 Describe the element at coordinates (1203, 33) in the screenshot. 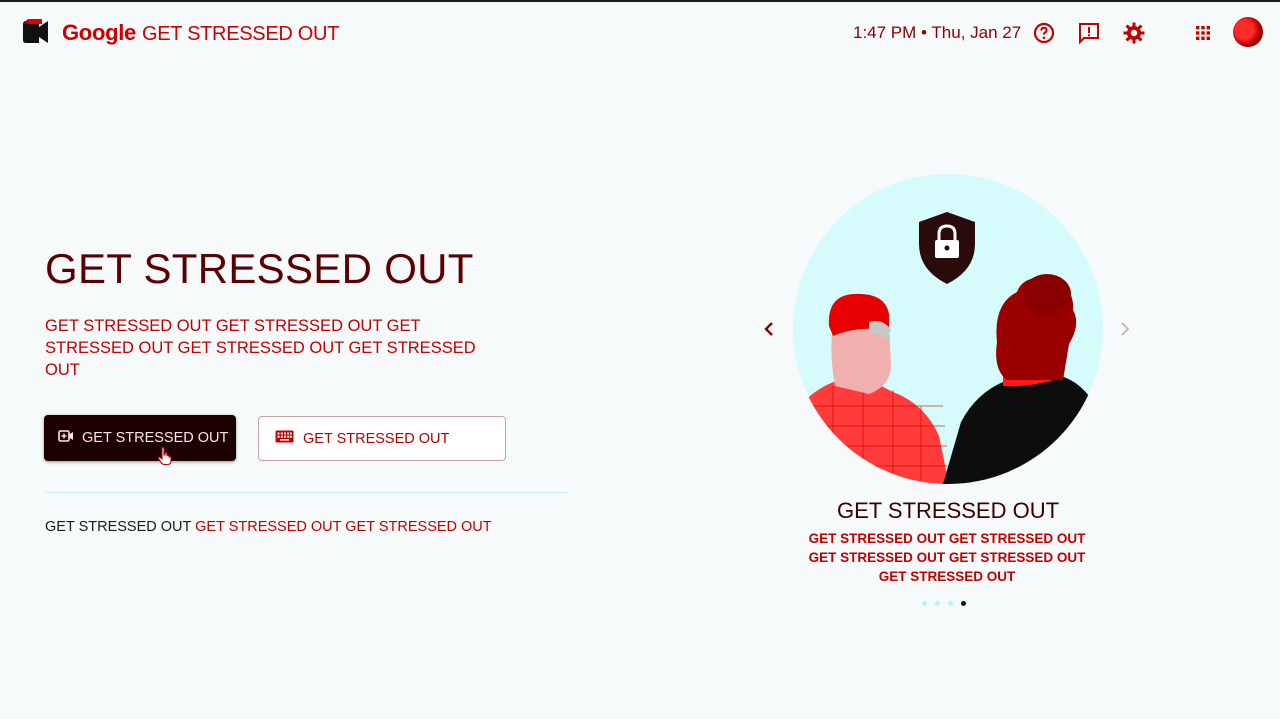

I see `apps-grid-icon` at that location.